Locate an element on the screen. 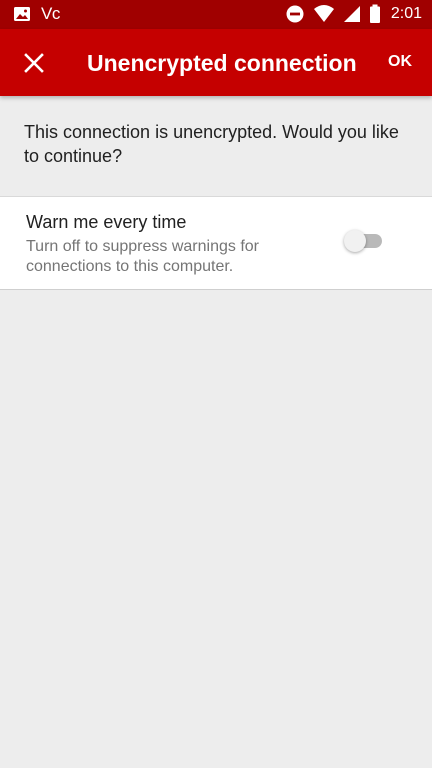  status-bar-right: 2:01 is located at coordinates (353, 14).